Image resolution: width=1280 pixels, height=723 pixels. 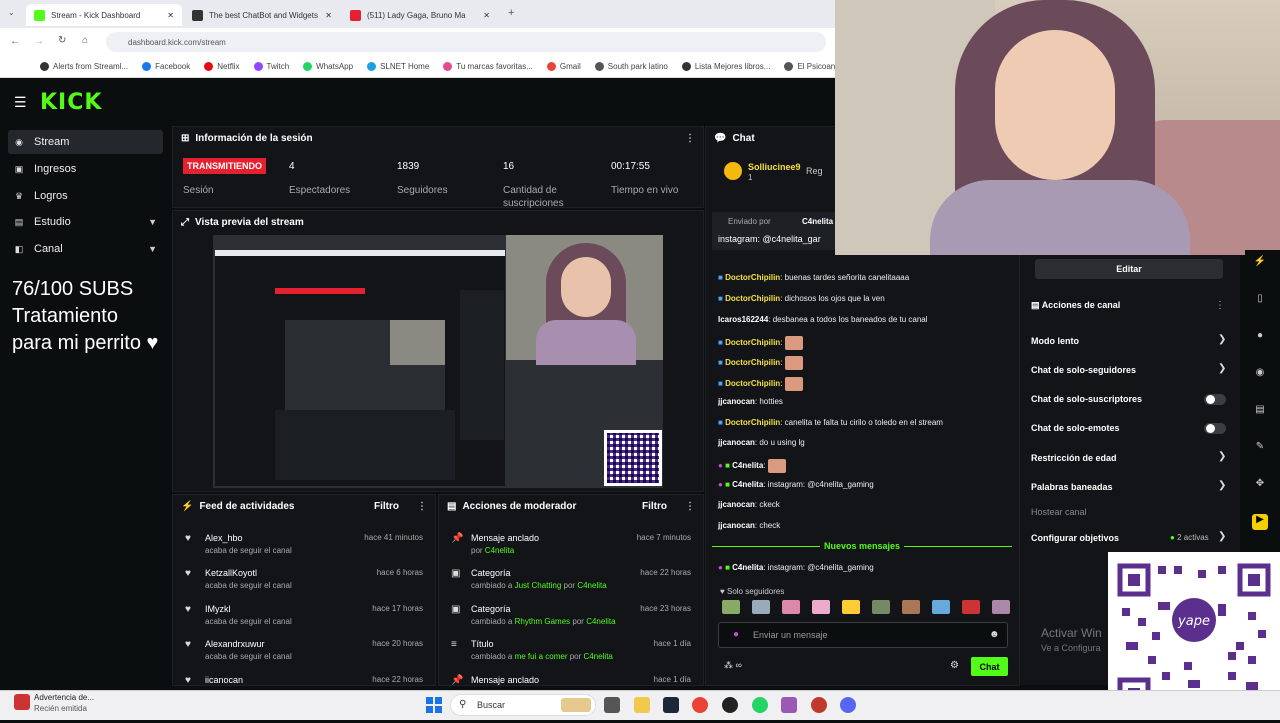 What do you see at coordinates (398, 66) in the screenshot?
I see `bookmark: SLNET Home` at bounding box center [398, 66].